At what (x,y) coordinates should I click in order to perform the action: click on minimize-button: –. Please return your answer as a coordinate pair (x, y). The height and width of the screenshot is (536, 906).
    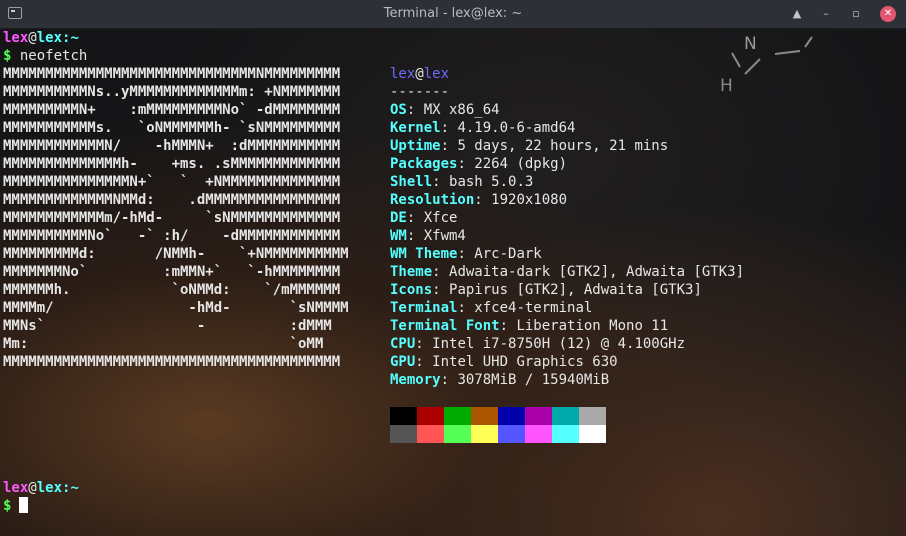
    Looking at the image, I should click on (826, 14).